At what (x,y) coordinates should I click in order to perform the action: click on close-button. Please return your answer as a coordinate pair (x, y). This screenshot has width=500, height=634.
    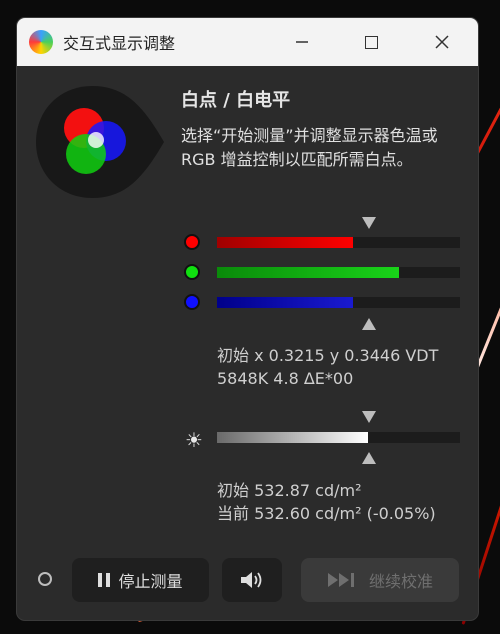
    Looking at the image, I should click on (442, 42).